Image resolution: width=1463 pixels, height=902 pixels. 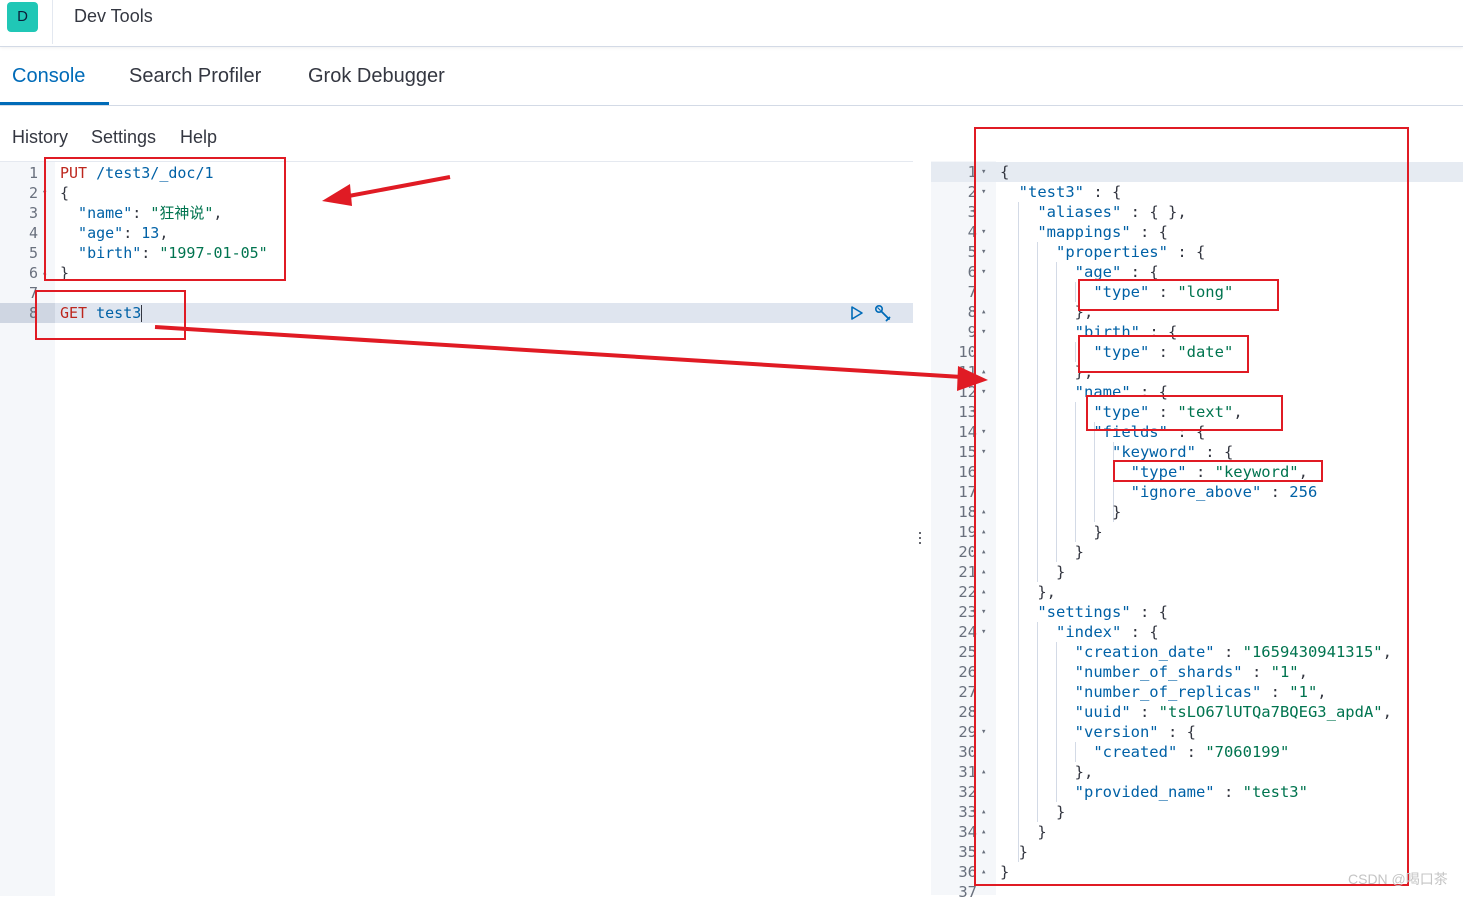 I want to click on code-token: "number_of_replicas", so click(x=1131, y=692).